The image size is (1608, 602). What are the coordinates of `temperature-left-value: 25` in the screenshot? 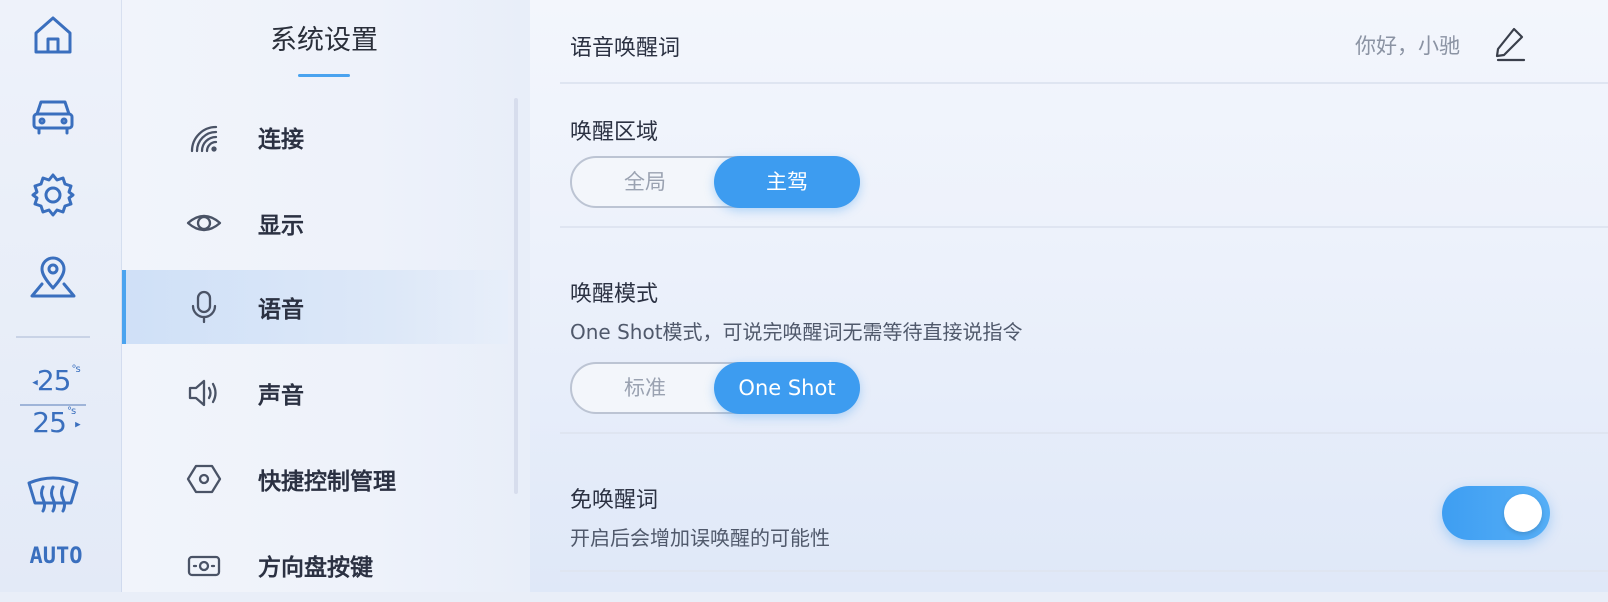 It's located at (54, 380).